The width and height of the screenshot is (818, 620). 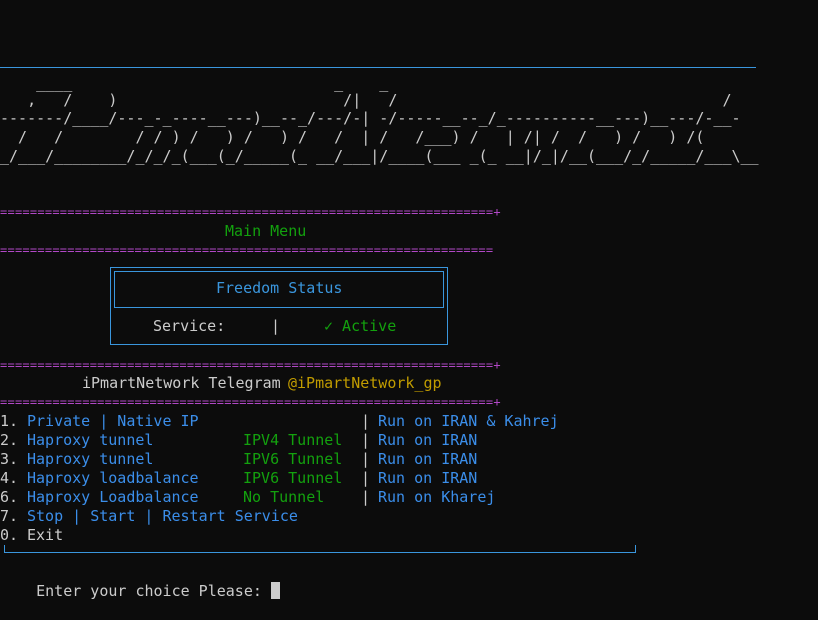 I want to click on menu-item-number: 7., so click(x=9, y=516).